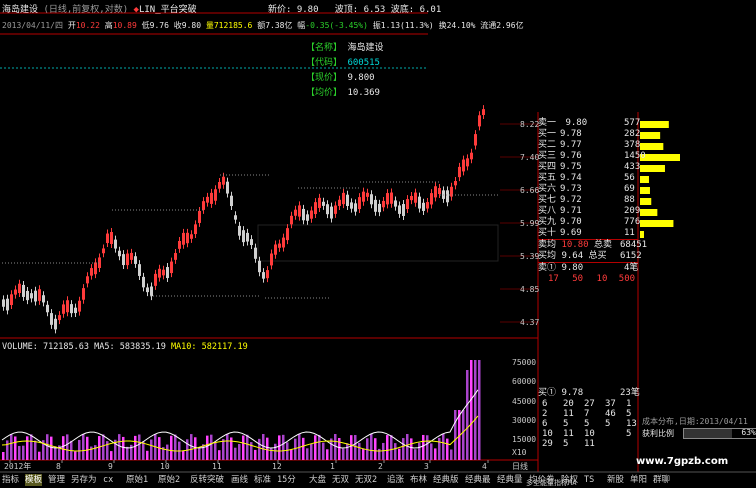 Image resolution: width=756 pixels, height=488 pixels. Describe the element at coordinates (547, 256) in the screenshot. I see `buy-avg-label: 买均` at that location.